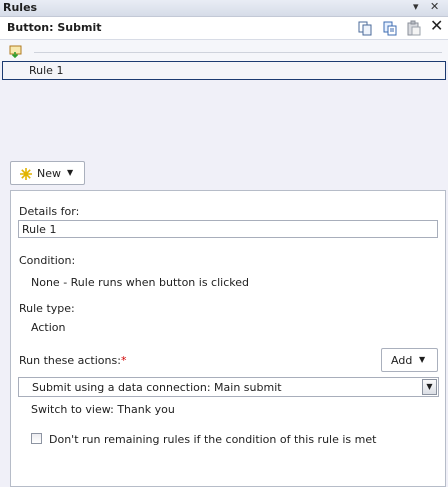 The width and height of the screenshot is (448, 487). Describe the element at coordinates (402, 360) in the screenshot. I see `add-button-label: Add` at that location.